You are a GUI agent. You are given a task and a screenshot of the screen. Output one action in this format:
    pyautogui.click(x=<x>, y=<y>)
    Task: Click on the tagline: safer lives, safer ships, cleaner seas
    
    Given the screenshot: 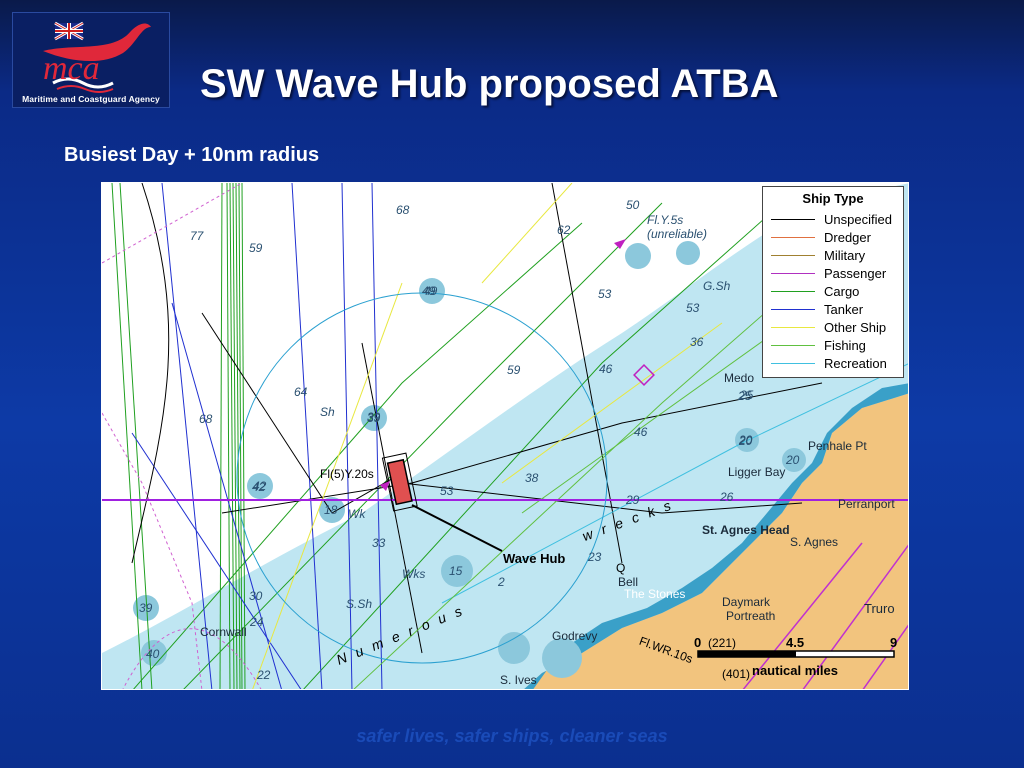 What is the action you would take?
    pyautogui.click(x=512, y=736)
    